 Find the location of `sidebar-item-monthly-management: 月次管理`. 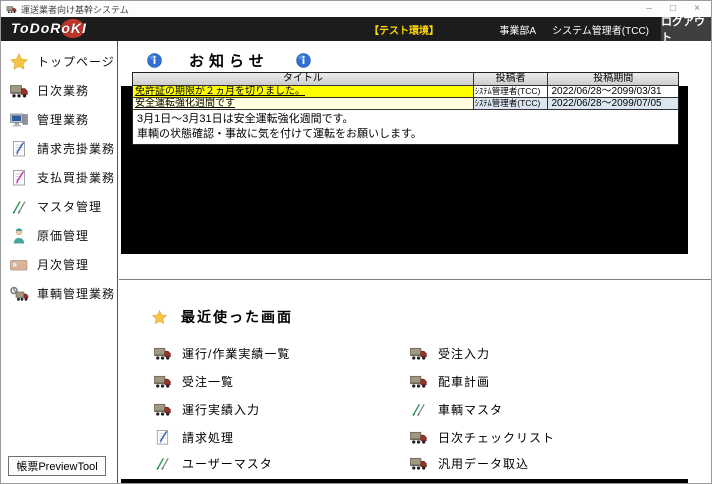

sidebar-item-monthly-management: 月次管理 is located at coordinates (59, 264).